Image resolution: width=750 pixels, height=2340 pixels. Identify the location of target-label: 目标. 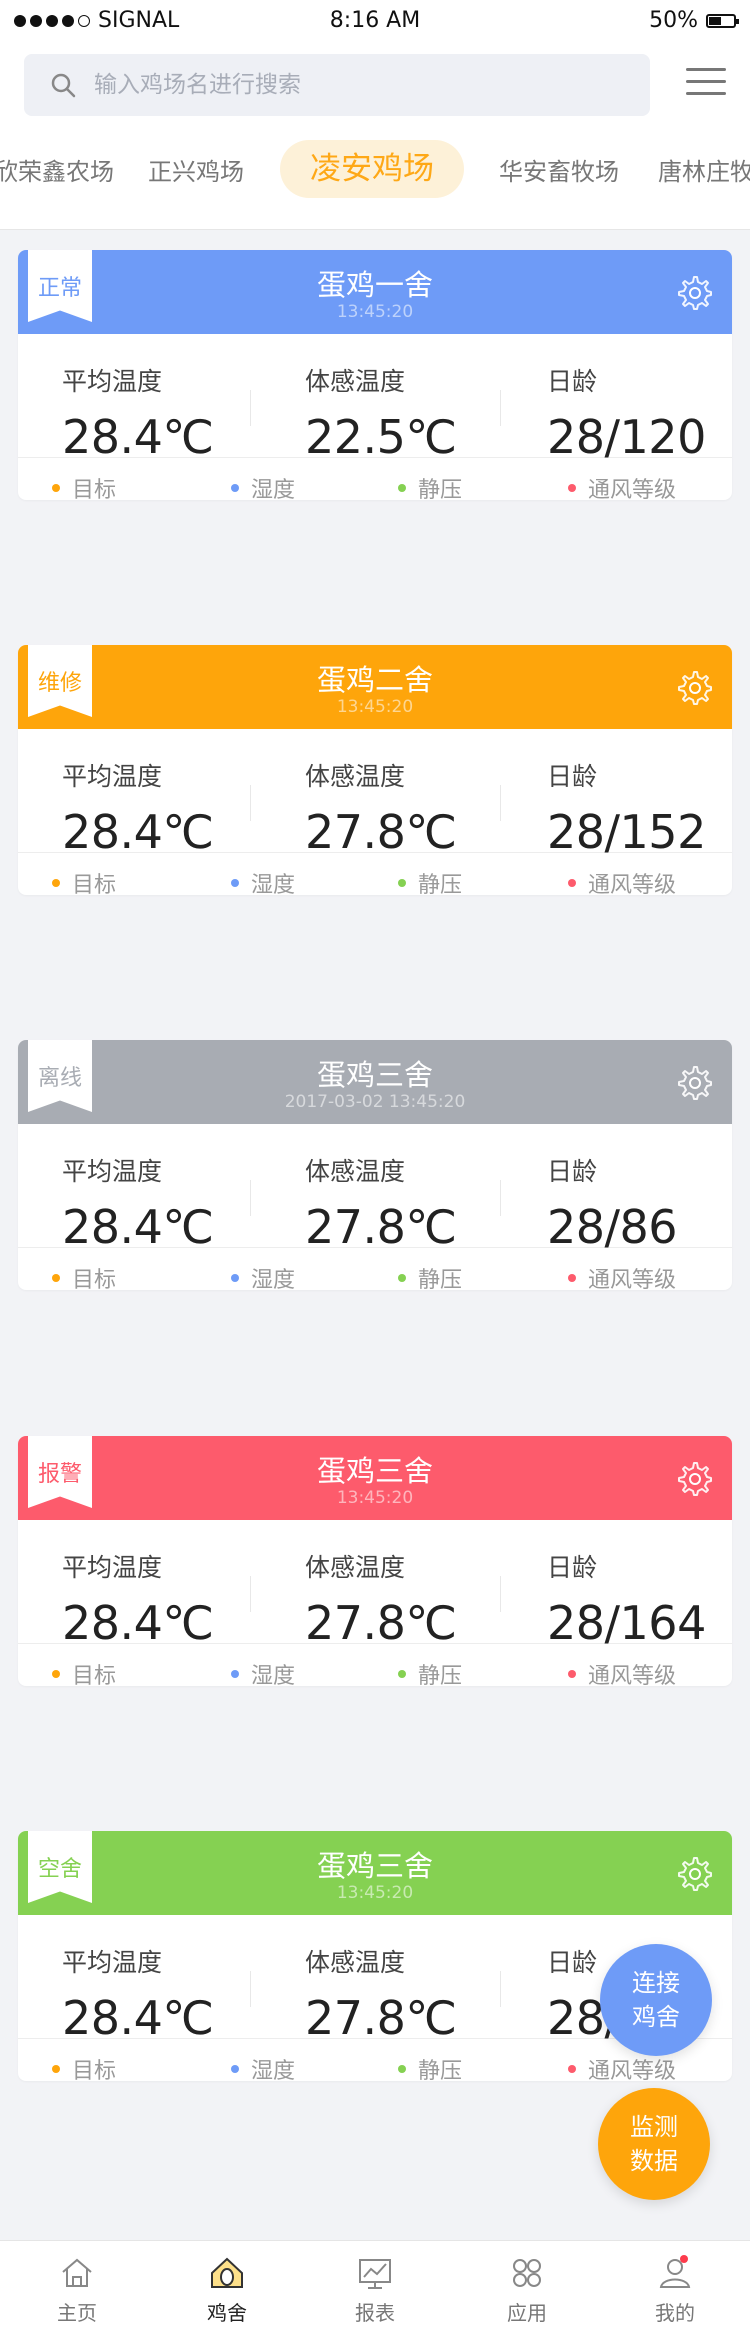
(93, 881).